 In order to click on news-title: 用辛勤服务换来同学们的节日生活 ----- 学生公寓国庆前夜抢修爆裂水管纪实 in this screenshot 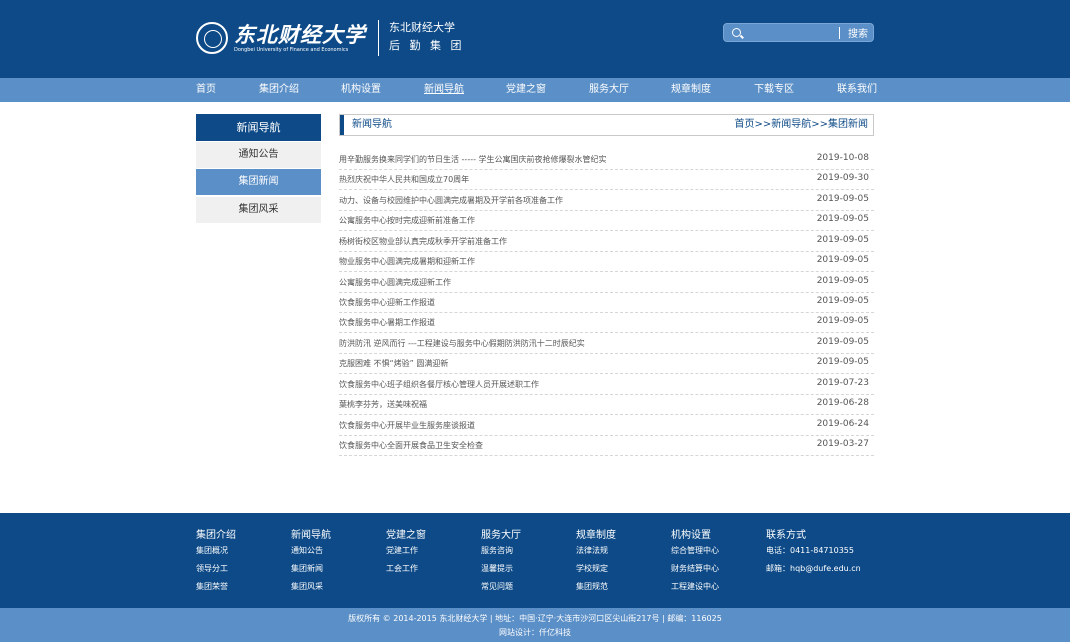, I will do `click(473, 159)`.